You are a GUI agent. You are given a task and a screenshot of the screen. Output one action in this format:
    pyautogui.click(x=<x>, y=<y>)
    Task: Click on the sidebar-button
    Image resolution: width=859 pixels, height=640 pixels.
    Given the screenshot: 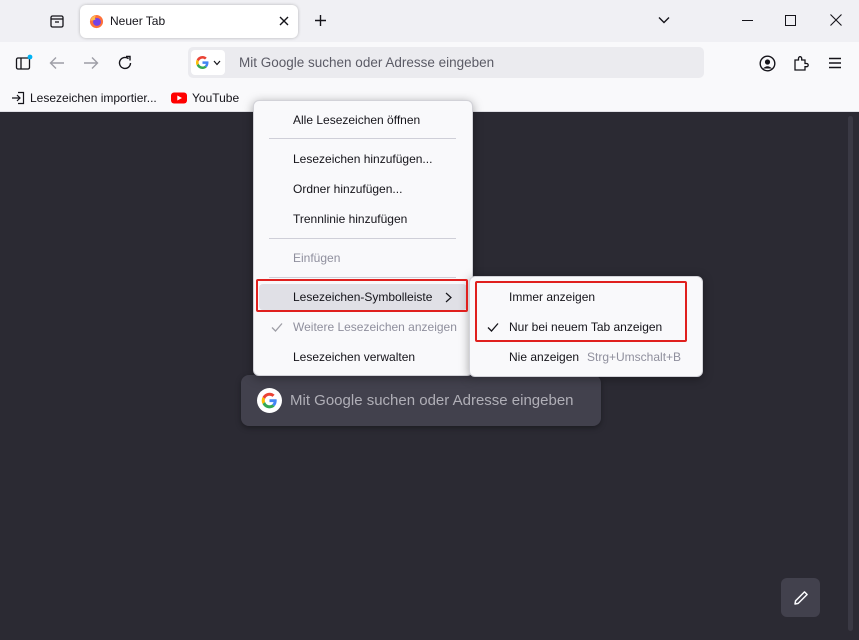 What is the action you would take?
    pyautogui.click(x=24, y=63)
    